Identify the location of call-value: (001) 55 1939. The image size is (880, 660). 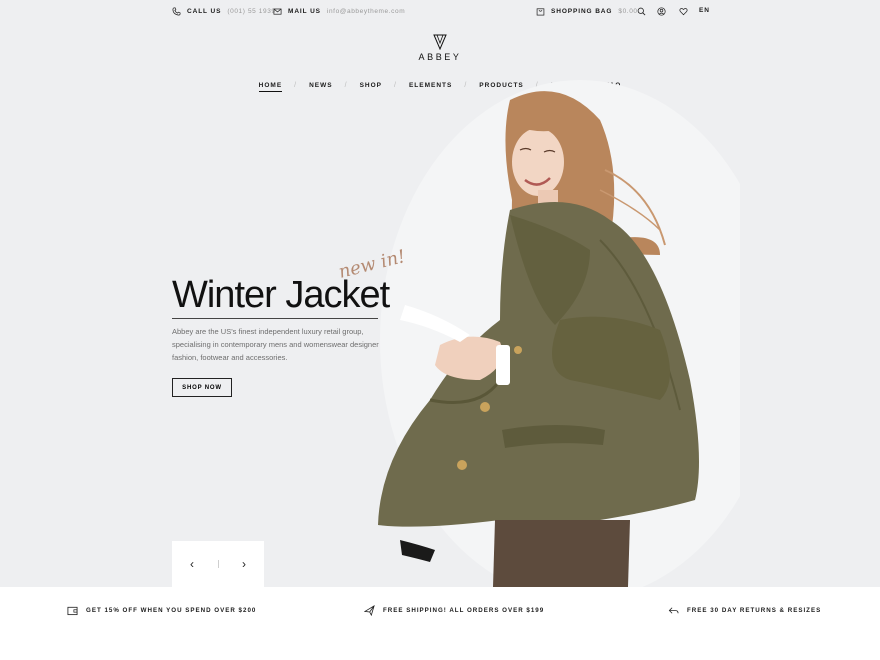
(251, 11).